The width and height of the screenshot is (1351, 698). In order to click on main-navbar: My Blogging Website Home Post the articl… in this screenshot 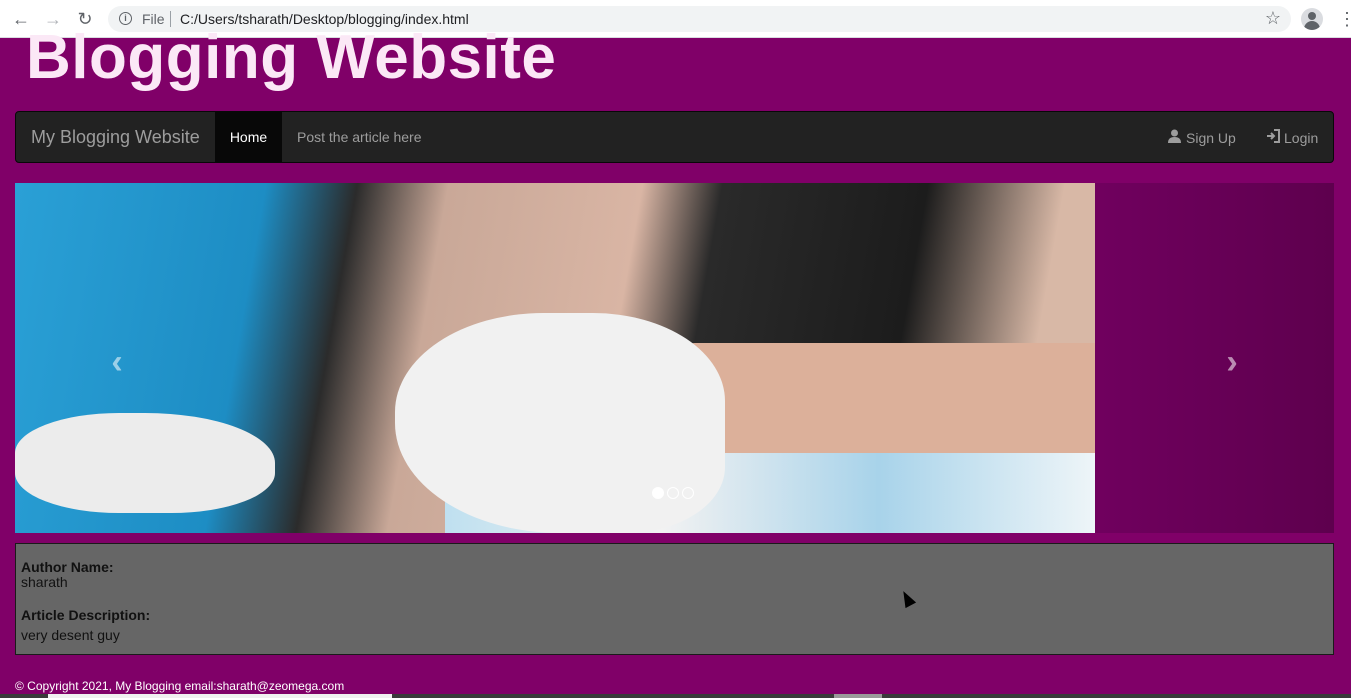, I will do `click(674, 137)`.